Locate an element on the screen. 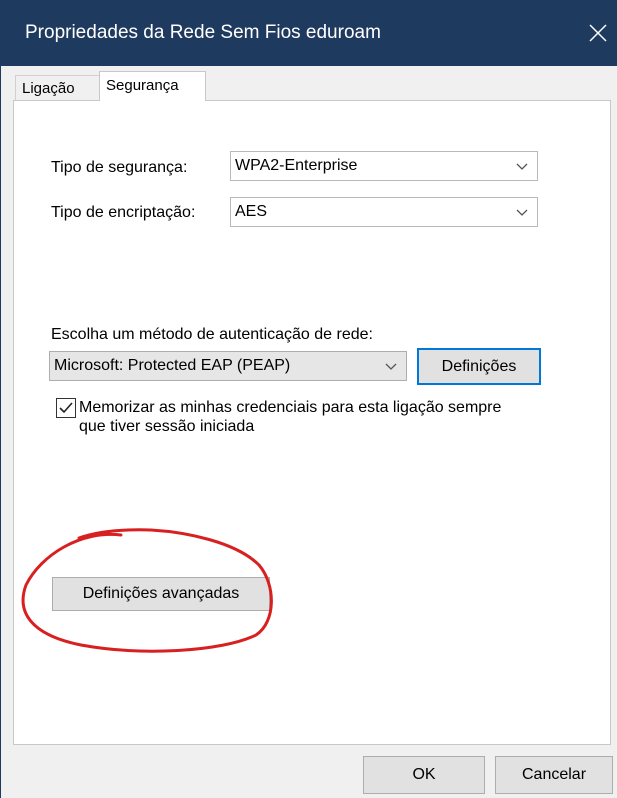 The image size is (617, 798). checkmark-icon is located at coordinates (66, 408).